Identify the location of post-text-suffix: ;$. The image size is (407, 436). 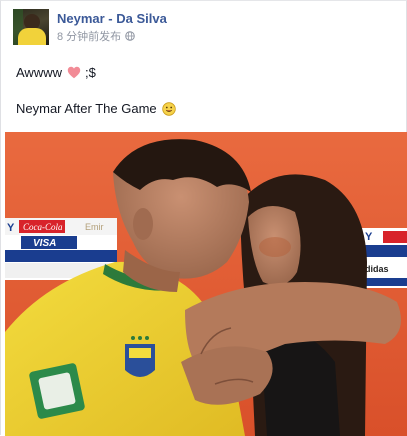
(90, 72).